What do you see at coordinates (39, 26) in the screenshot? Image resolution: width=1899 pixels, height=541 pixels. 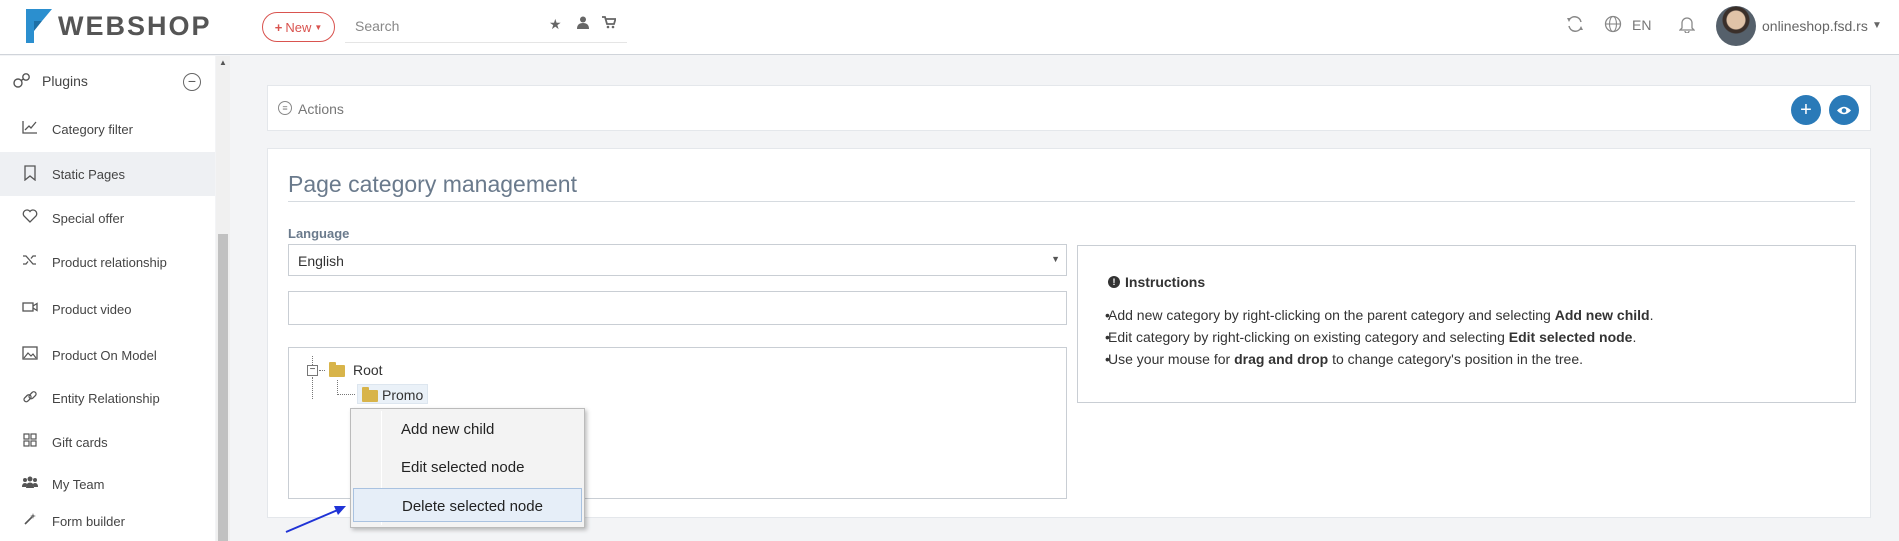 I see `logo-mark-icon` at bounding box center [39, 26].